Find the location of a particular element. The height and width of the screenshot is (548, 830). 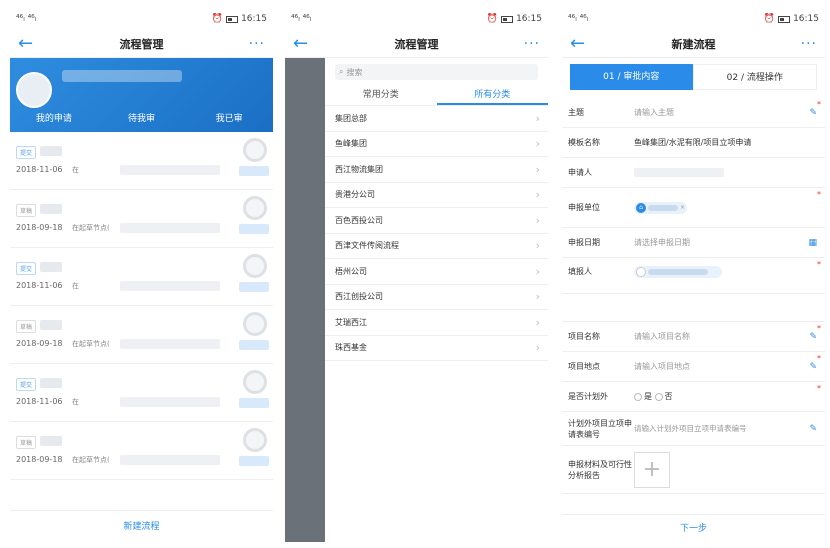

material-field: 申报材料及可行性分析报告 + is located at coordinates (693, 470).